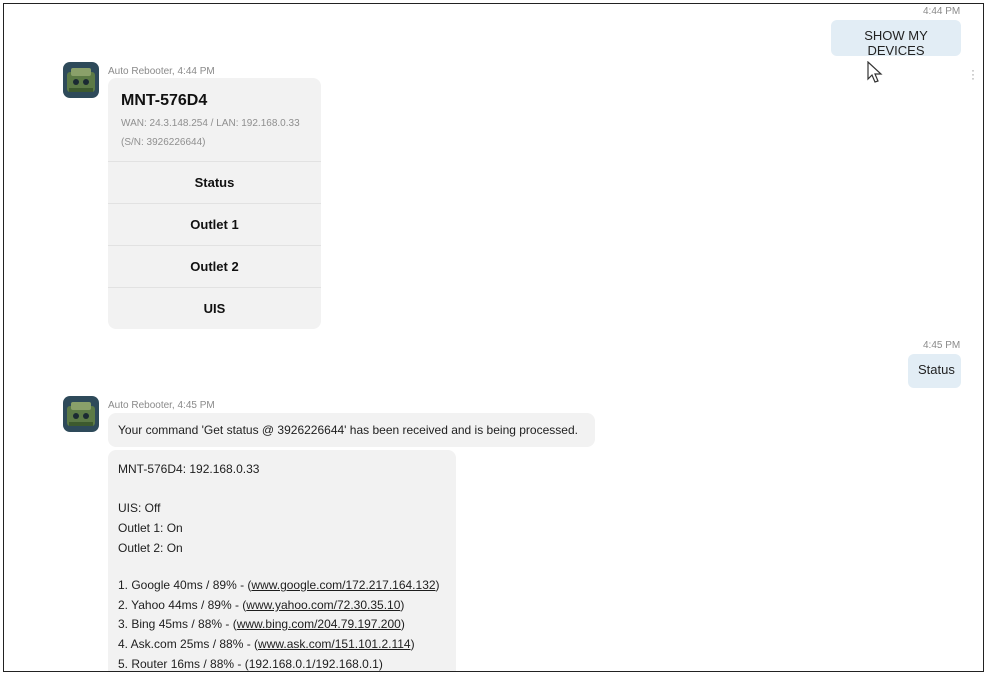 The width and height of the screenshot is (989, 677). I want to click on outlet-1-status: Outlet 1: On, so click(150, 528).